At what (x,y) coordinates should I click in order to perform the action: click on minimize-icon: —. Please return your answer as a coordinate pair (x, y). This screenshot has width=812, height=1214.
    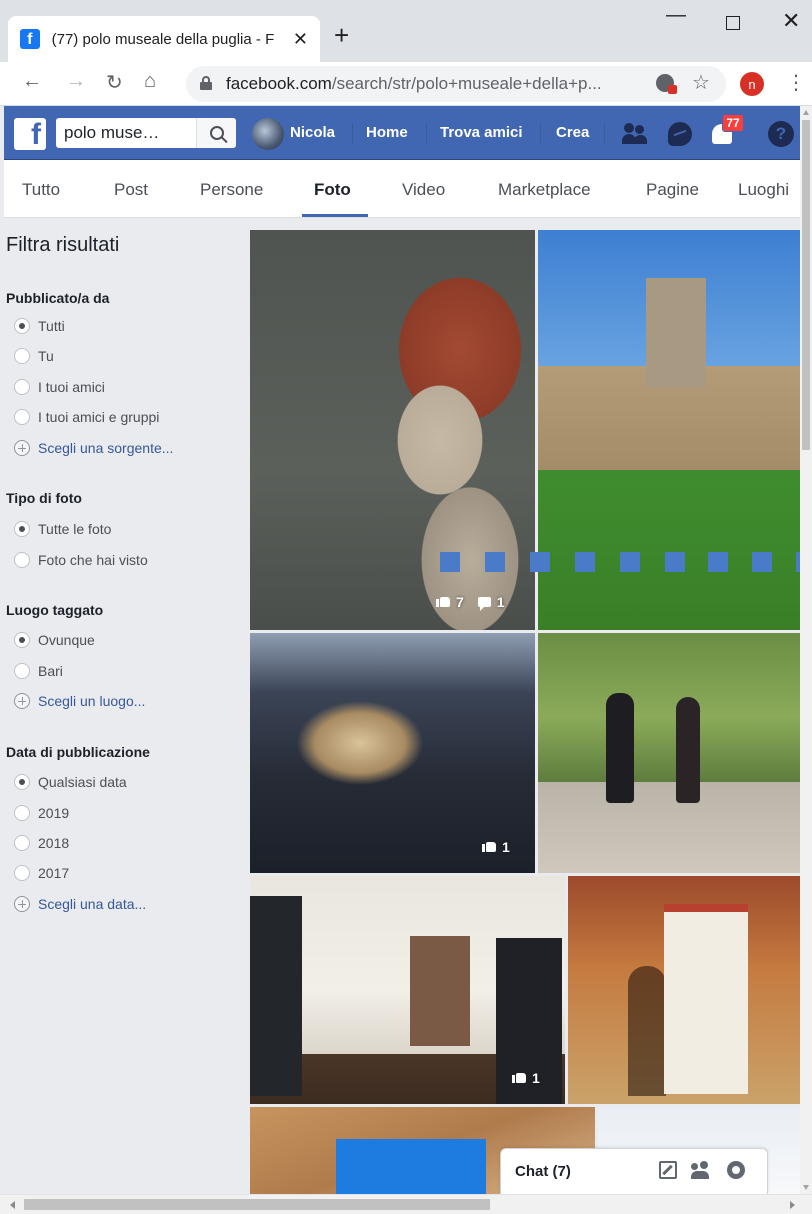
    Looking at the image, I should click on (676, 15).